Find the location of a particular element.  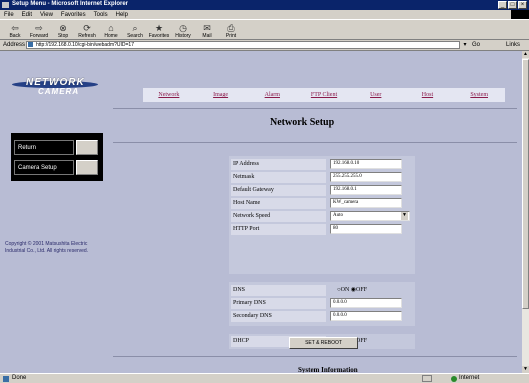

mail-icon: ✉ is located at coordinates (207, 28).